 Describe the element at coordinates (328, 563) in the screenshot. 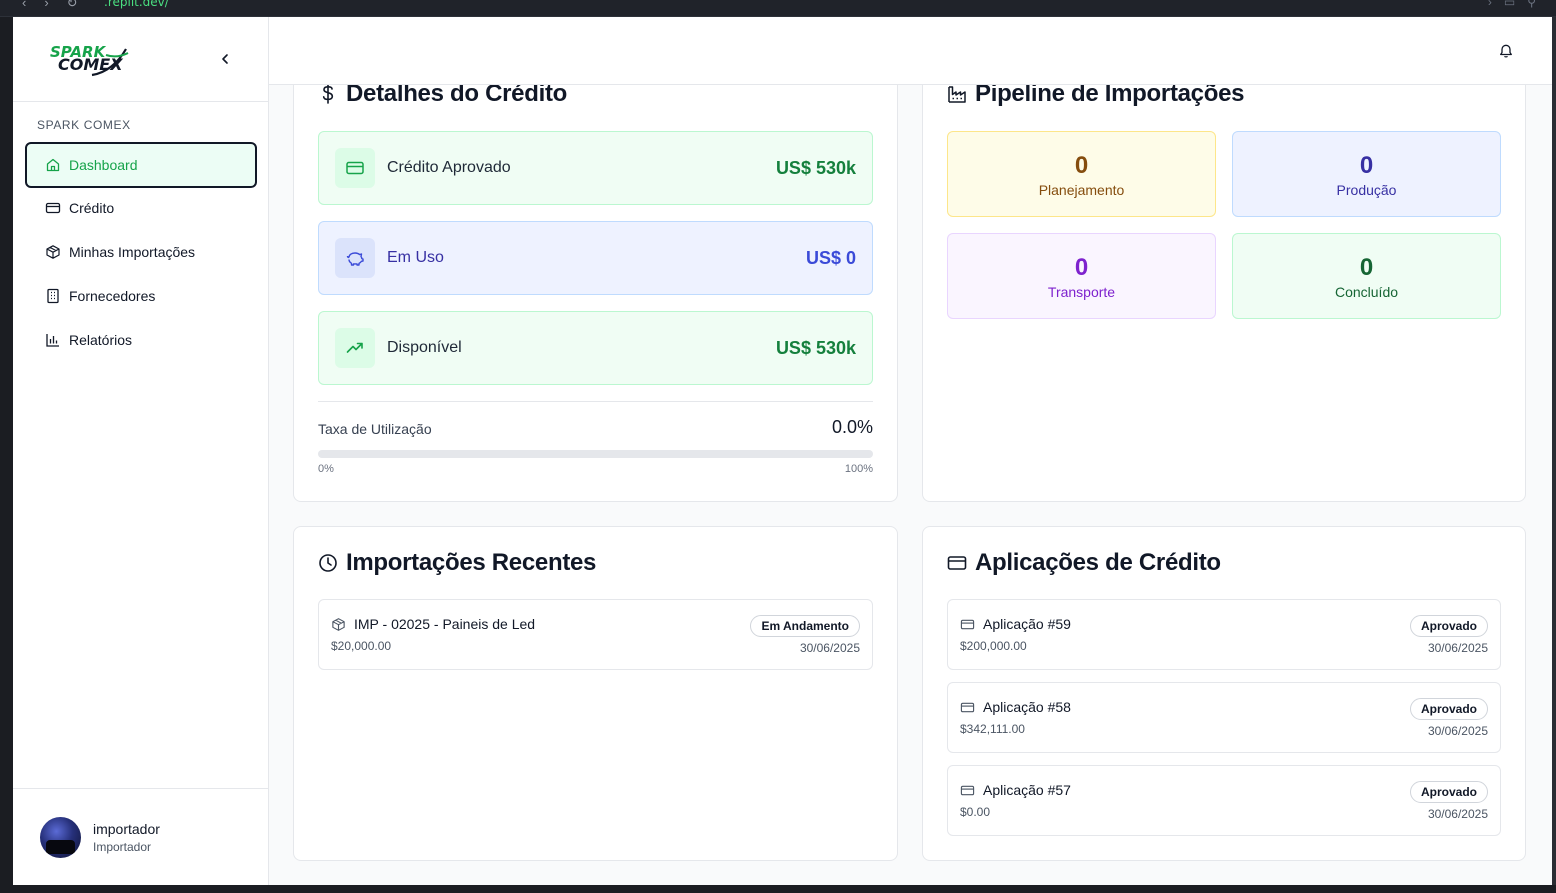

I see `clock-icon` at that location.